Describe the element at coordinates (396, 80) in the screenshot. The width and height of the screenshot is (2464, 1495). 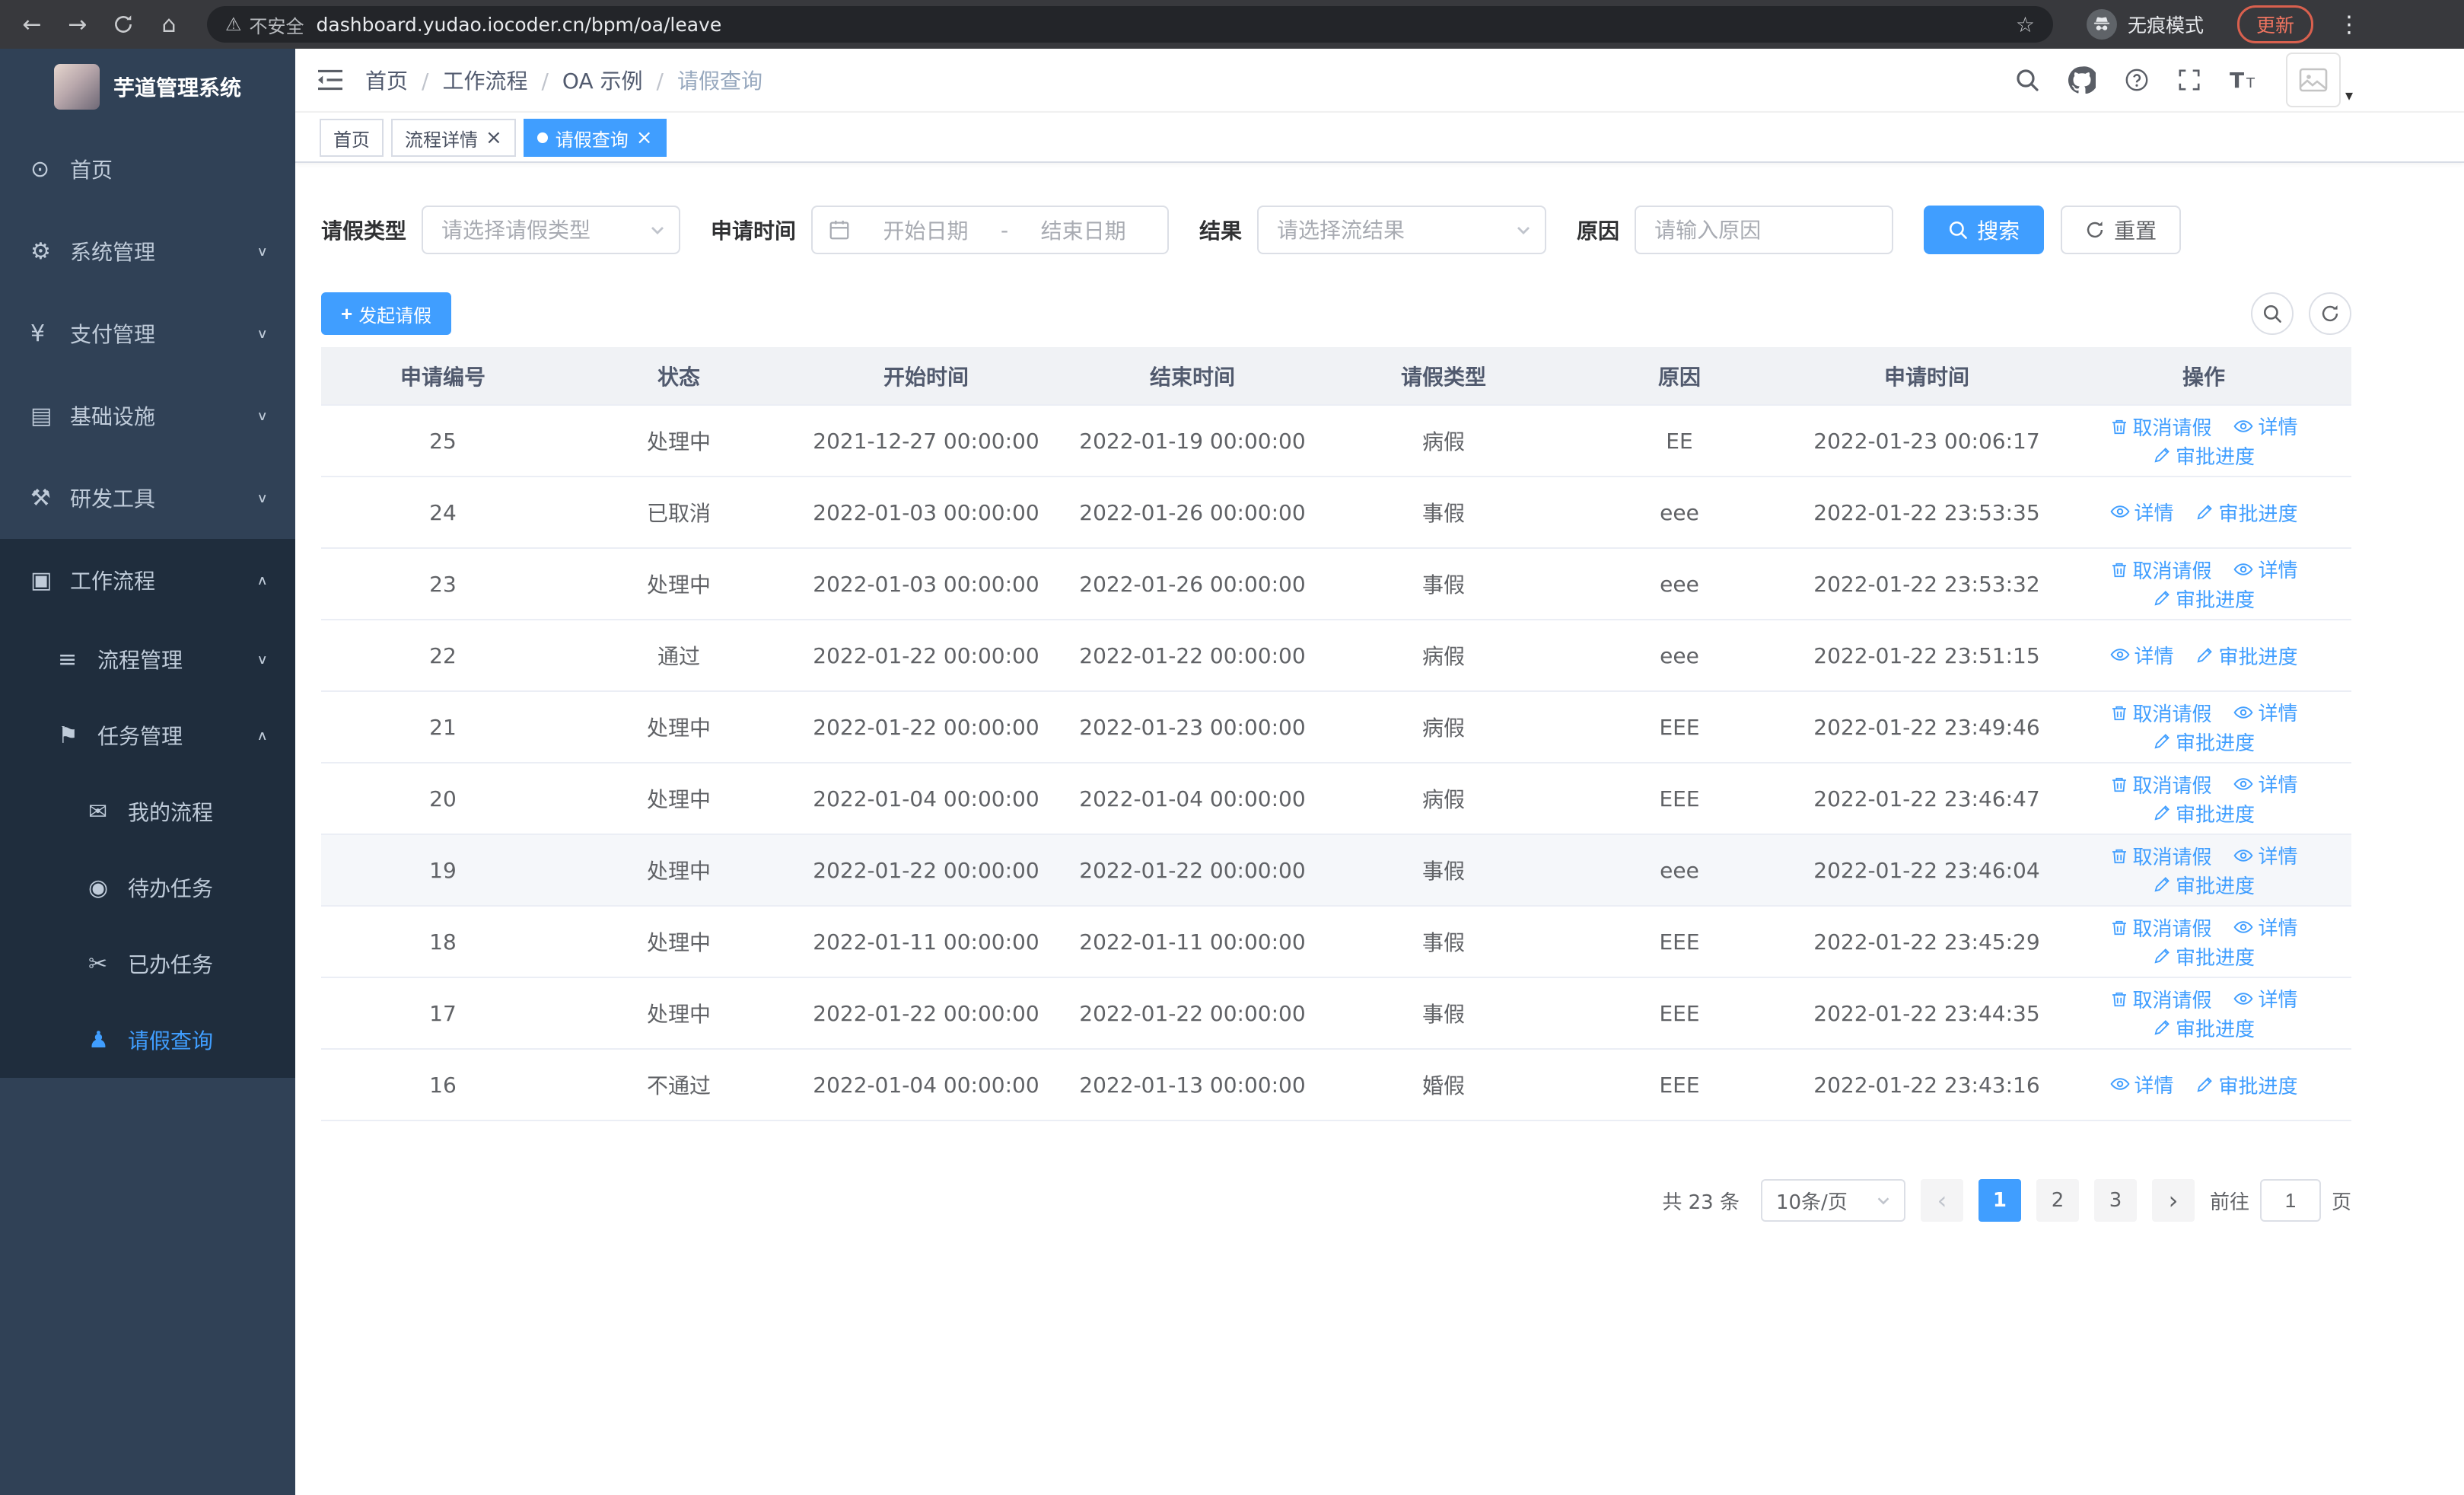
I see `breadcrumb-item: 首页` at that location.